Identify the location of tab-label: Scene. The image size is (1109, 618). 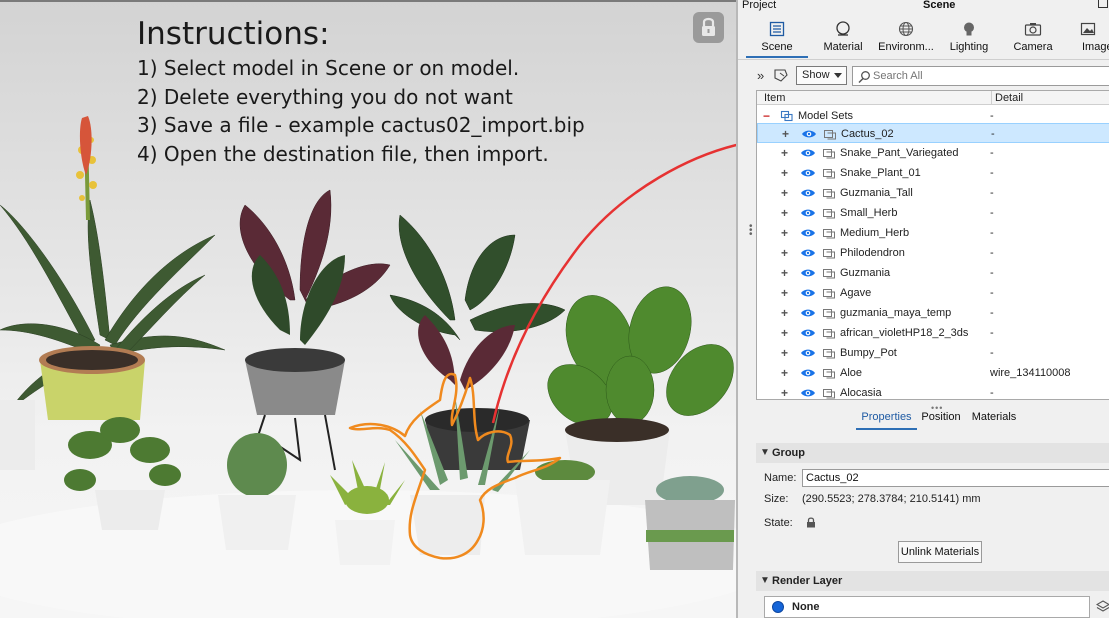
(777, 47).